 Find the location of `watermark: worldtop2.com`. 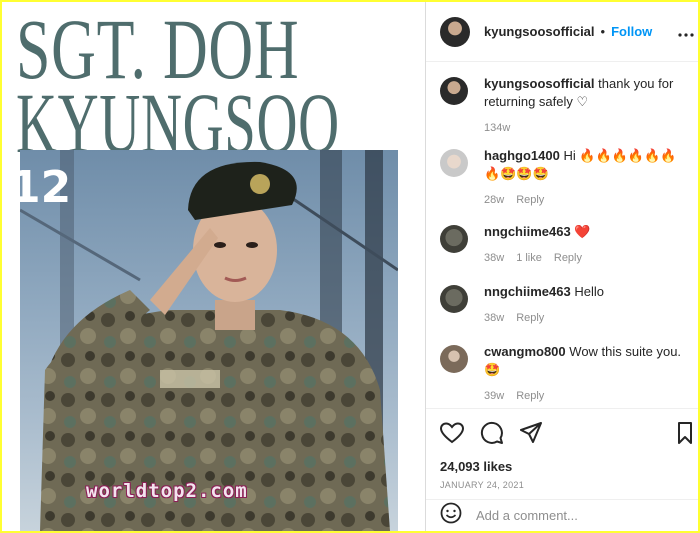

watermark: worldtop2.com is located at coordinates (167, 491).